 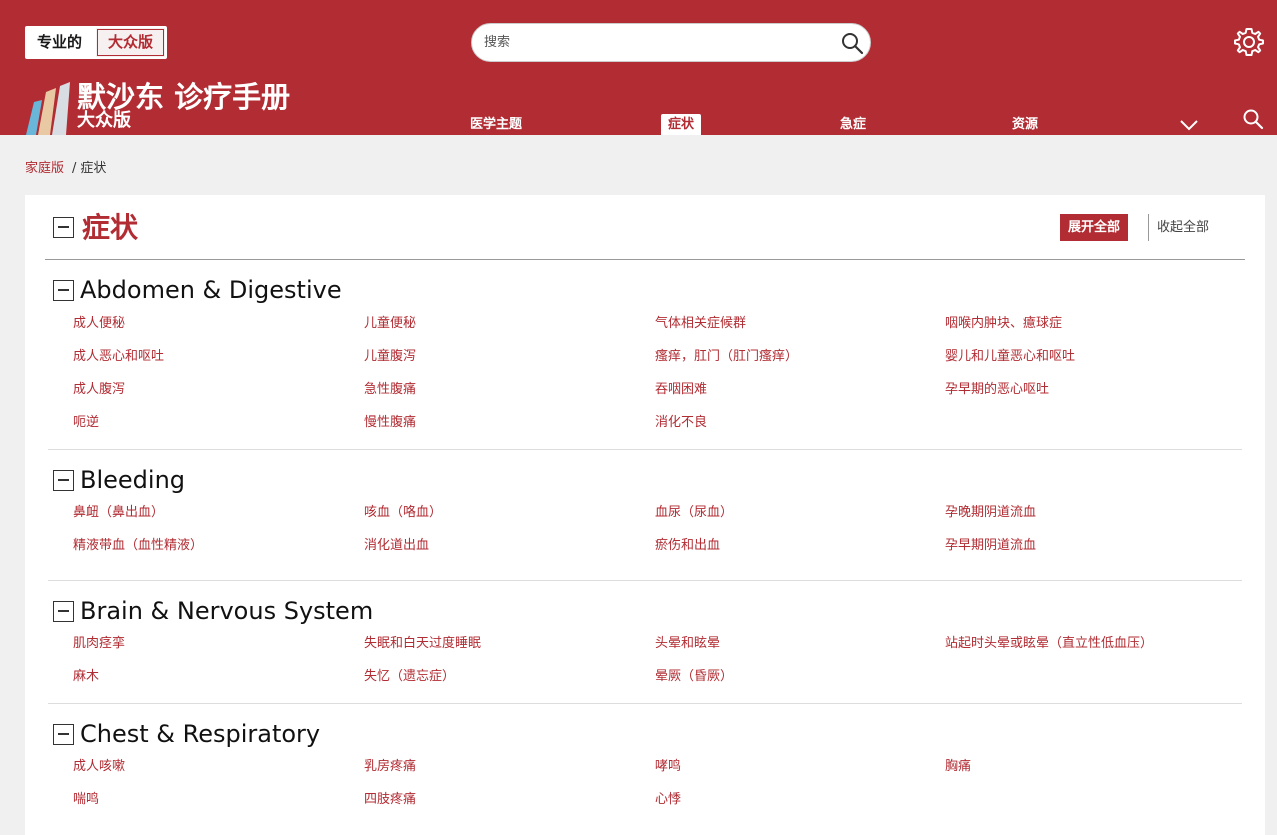 What do you see at coordinates (93, 168) in the screenshot?
I see `breadcrumb-current: 症状` at bounding box center [93, 168].